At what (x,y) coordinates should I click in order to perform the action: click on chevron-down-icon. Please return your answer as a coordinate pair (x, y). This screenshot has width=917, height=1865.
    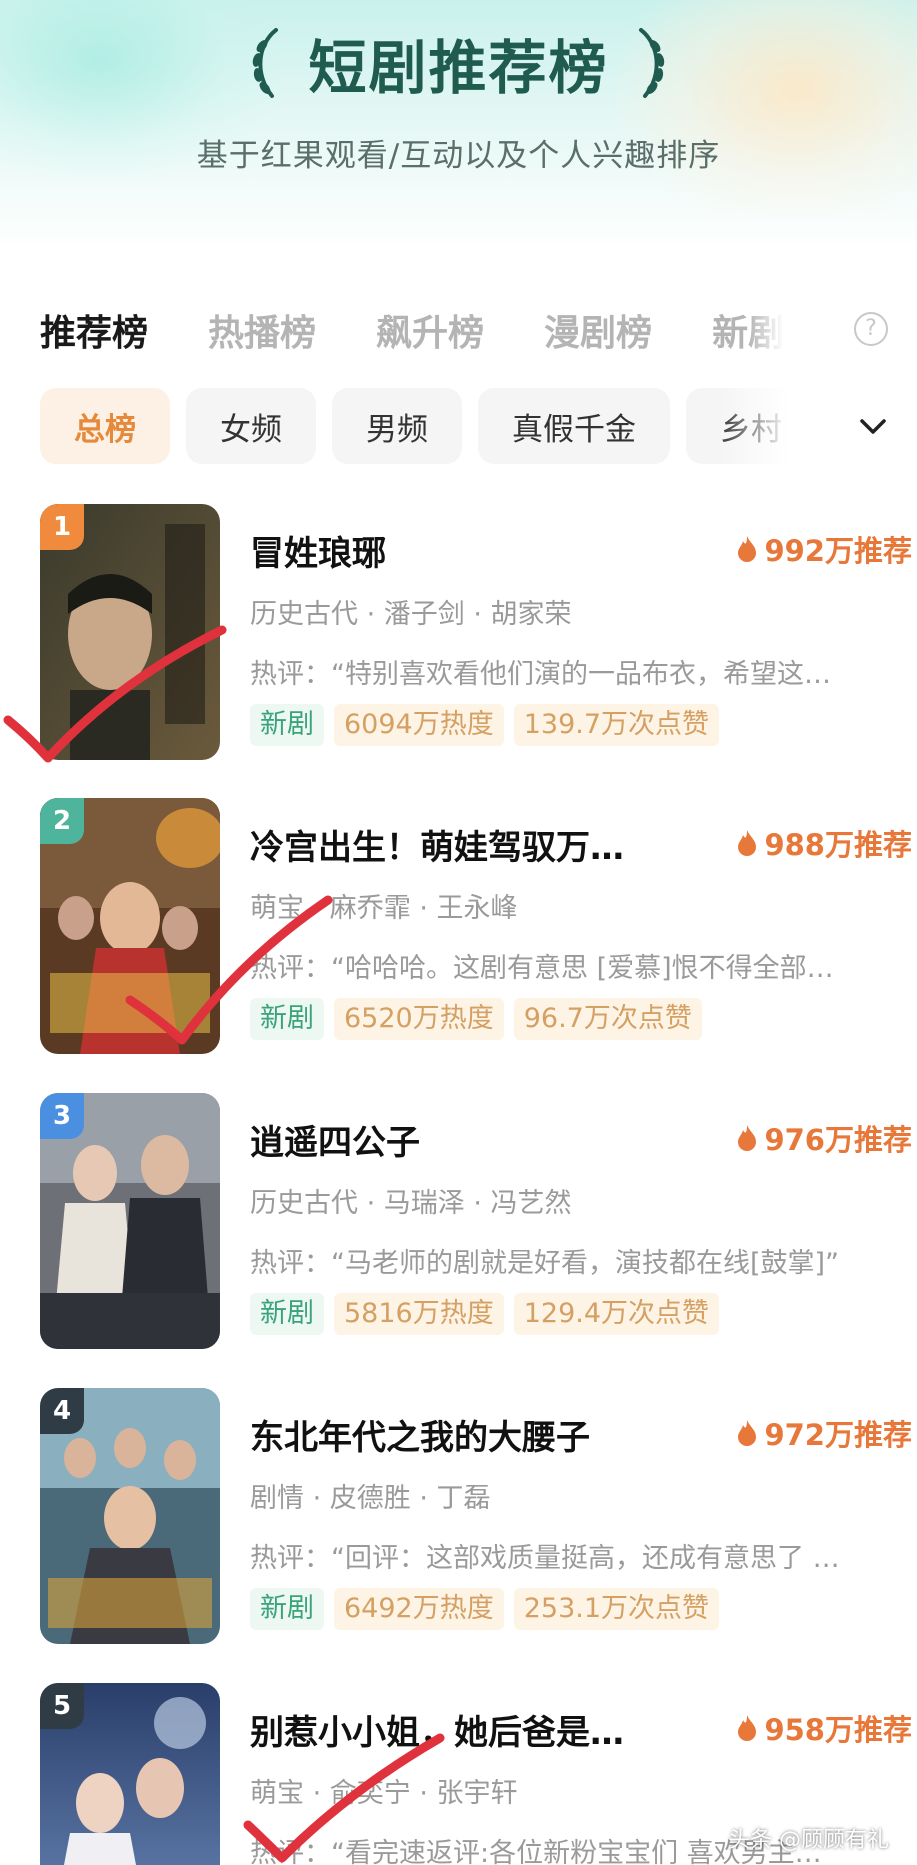
    Looking at the image, I should click on (873, 426).